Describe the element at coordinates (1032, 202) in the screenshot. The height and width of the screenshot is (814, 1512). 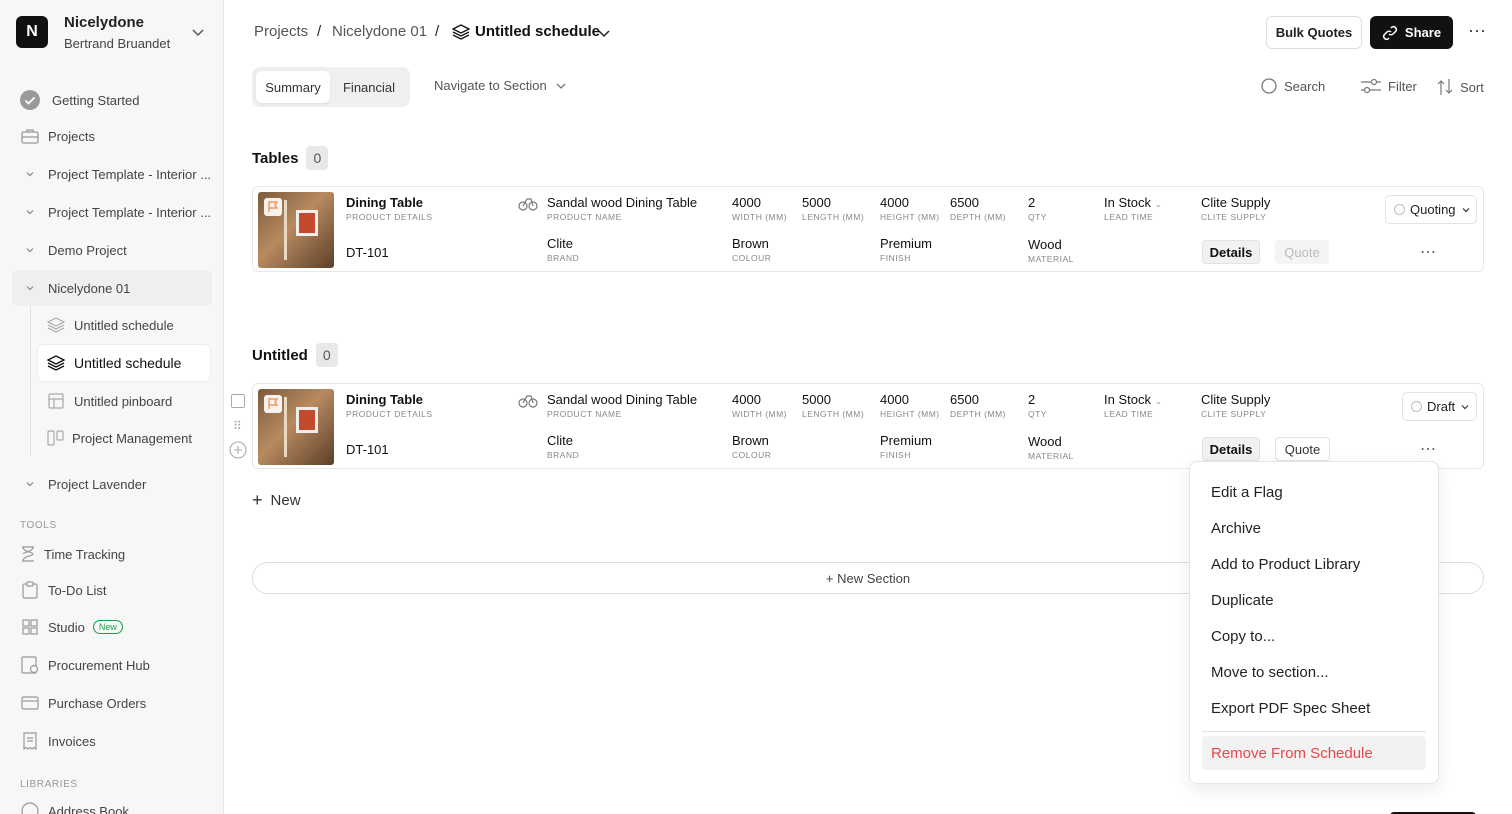
I see `qty-value: 2` at that location.